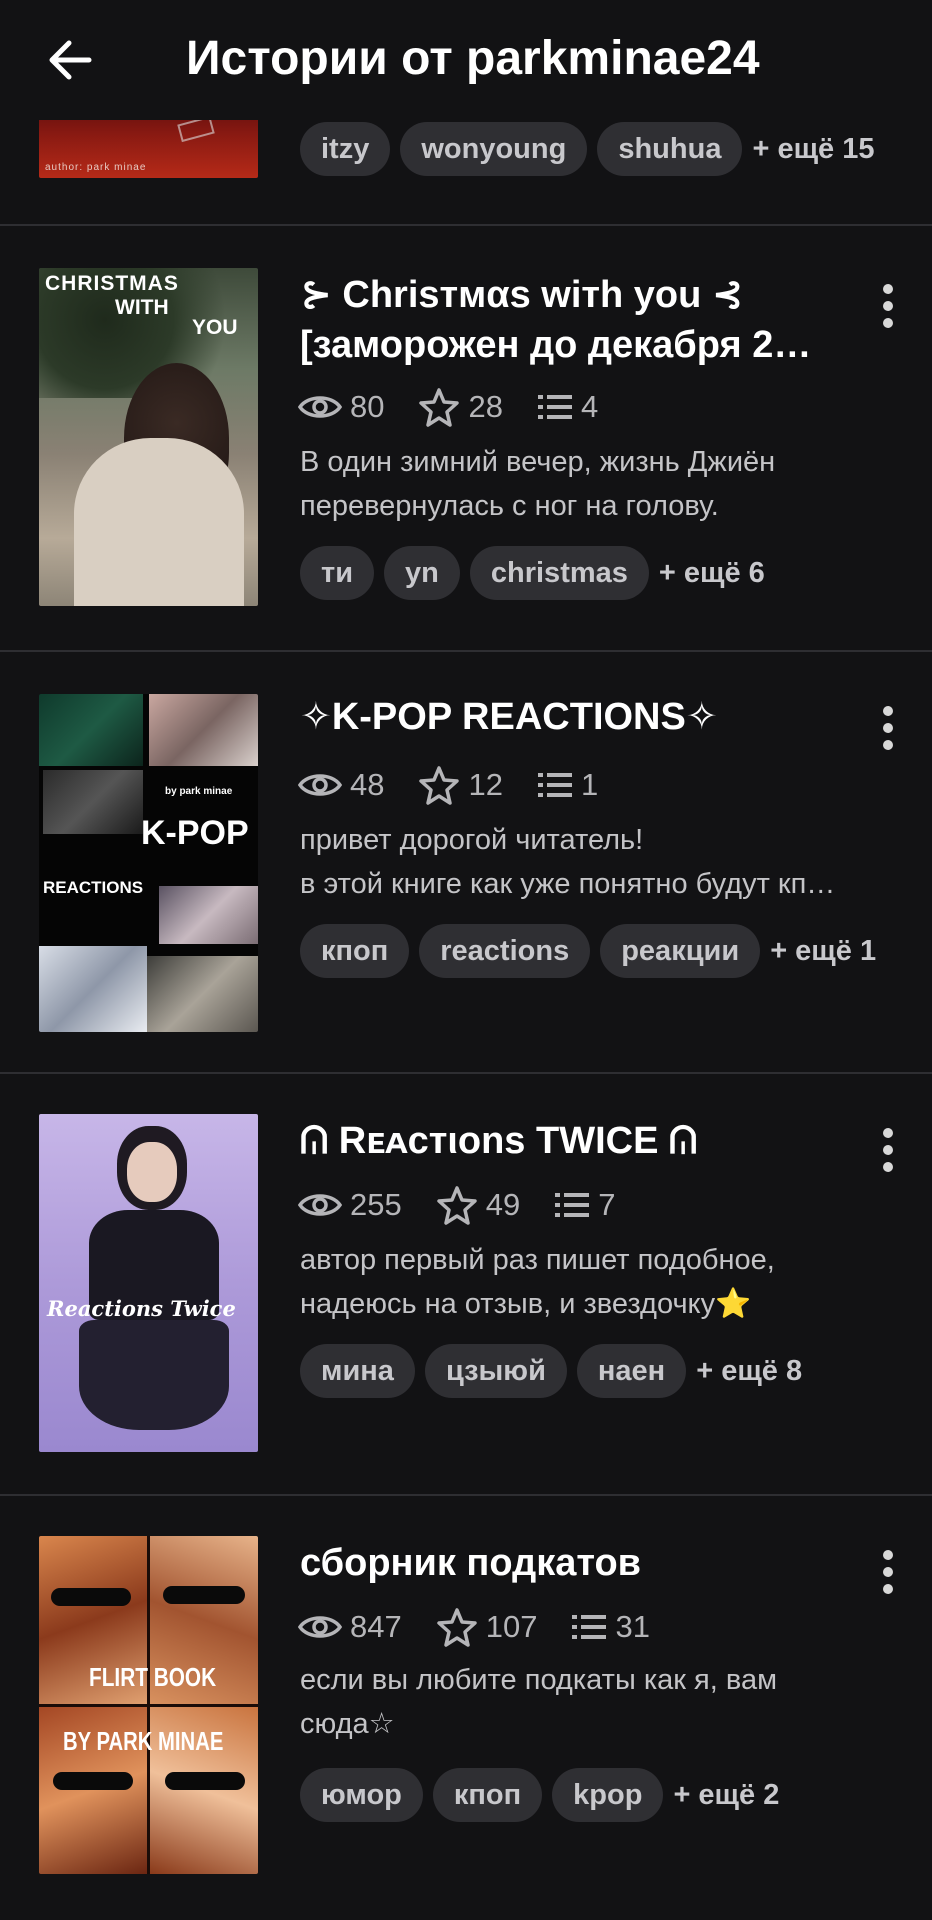 This screenshot has width=932, height=1920. What do you see at coordinates (670, 149) in the screenshot?
I see `tag-chip: shuhua` at bounding box center [670, 149].